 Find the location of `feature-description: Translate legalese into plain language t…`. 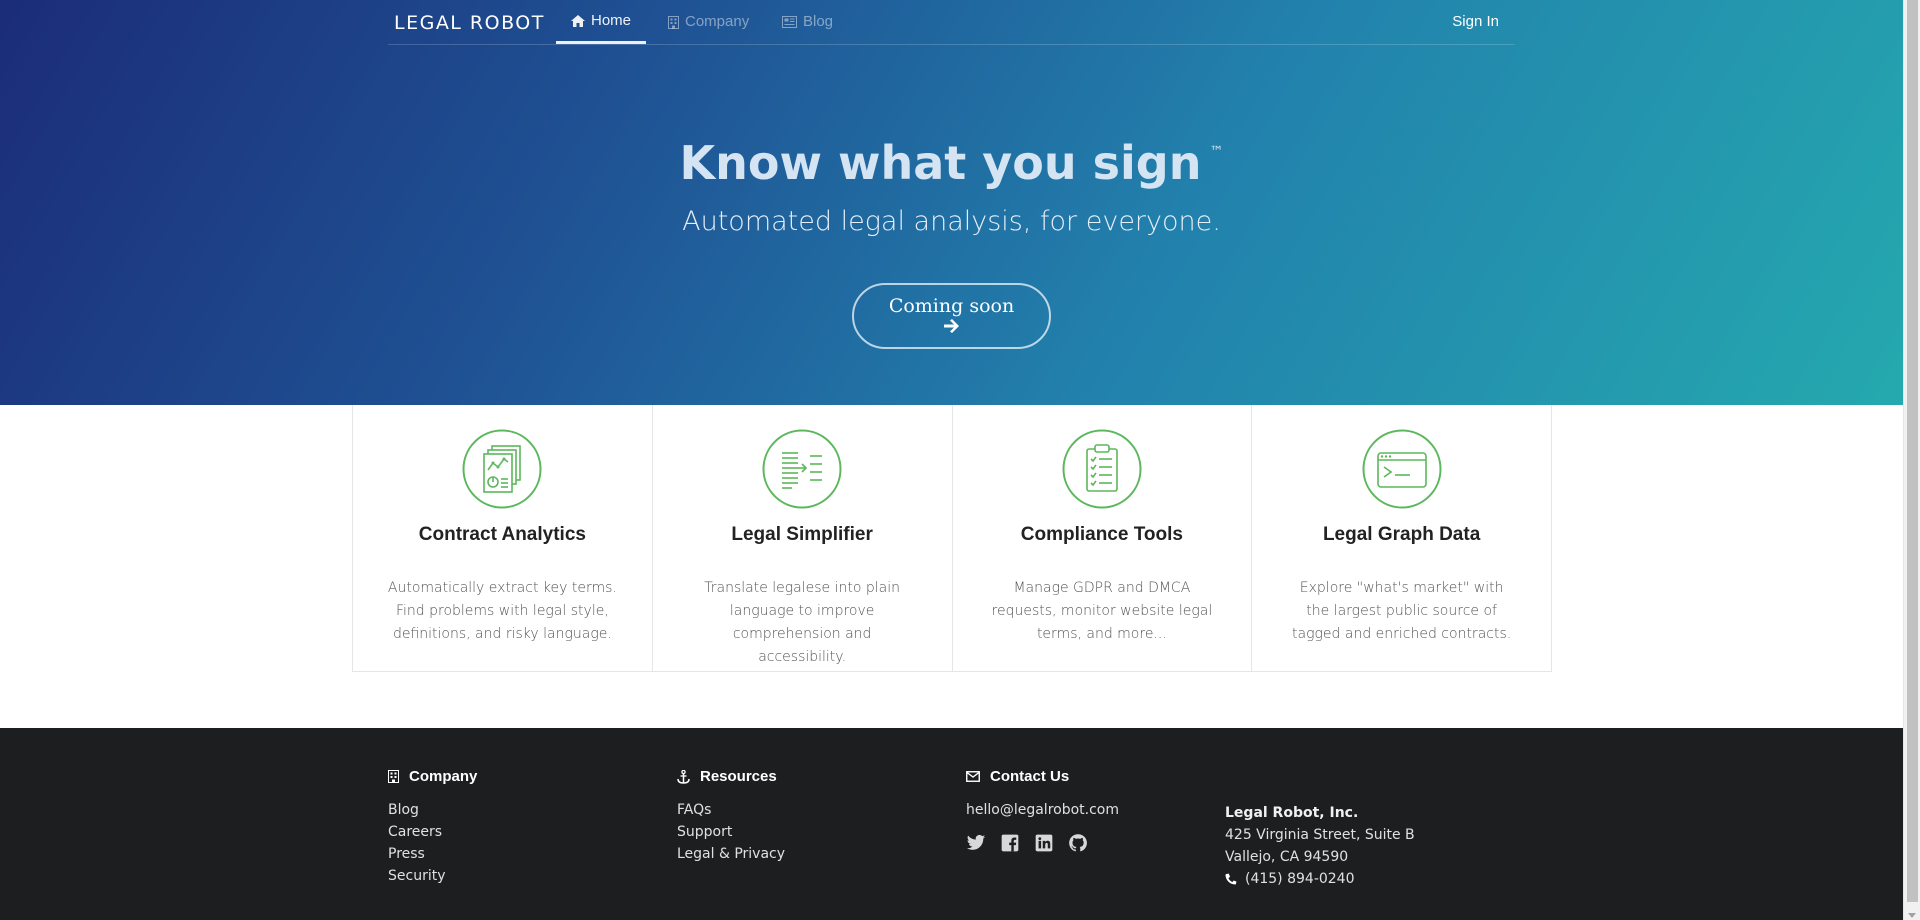

feature-description: Translate legalese into plain language t… is located at coordinates (802, 622).